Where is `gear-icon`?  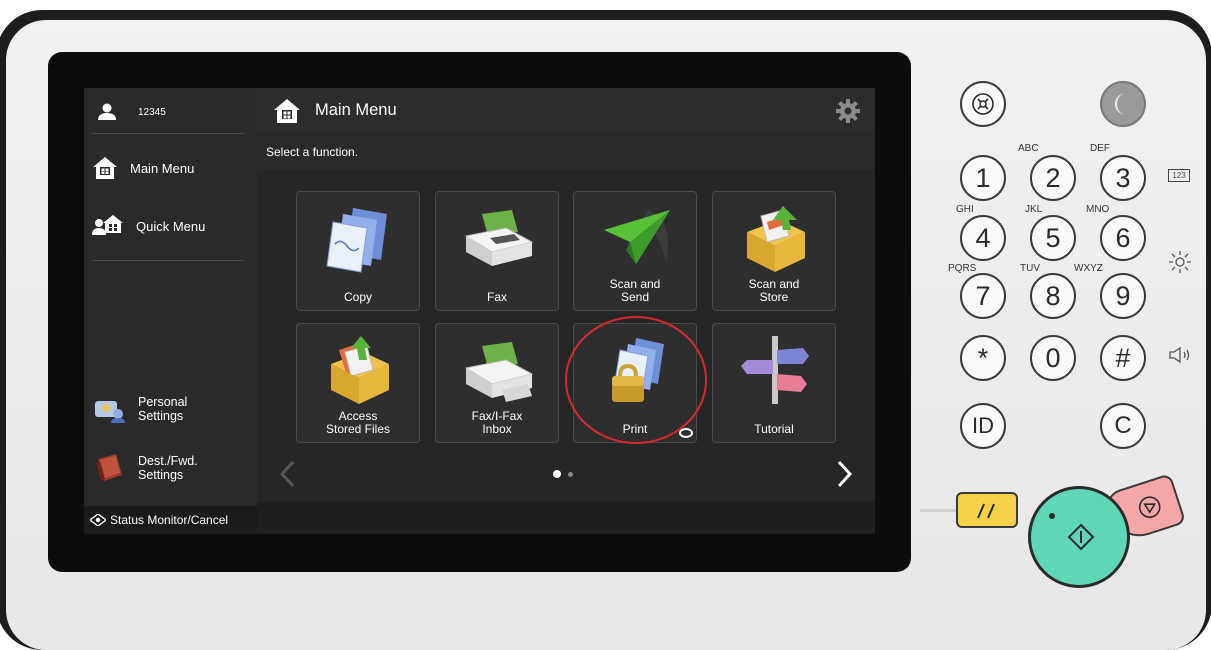
gear-icon is located at coordinates (848, 111).